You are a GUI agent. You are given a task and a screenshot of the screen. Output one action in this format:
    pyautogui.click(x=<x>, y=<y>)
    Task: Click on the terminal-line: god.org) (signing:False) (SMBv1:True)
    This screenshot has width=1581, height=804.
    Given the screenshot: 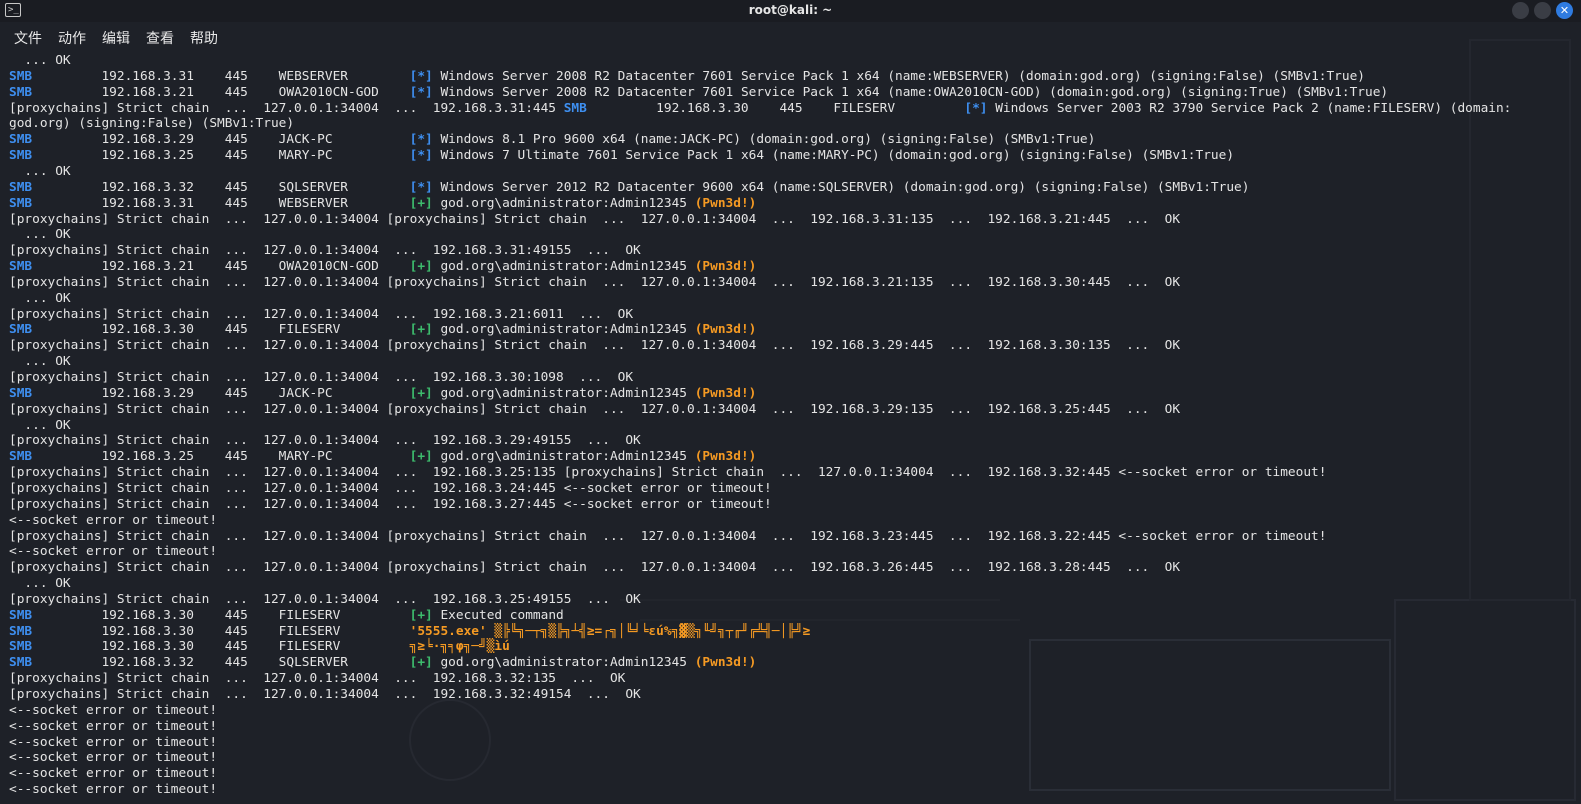 What is the action you would take?
    pyautogui.click(x=151, y=124)
    